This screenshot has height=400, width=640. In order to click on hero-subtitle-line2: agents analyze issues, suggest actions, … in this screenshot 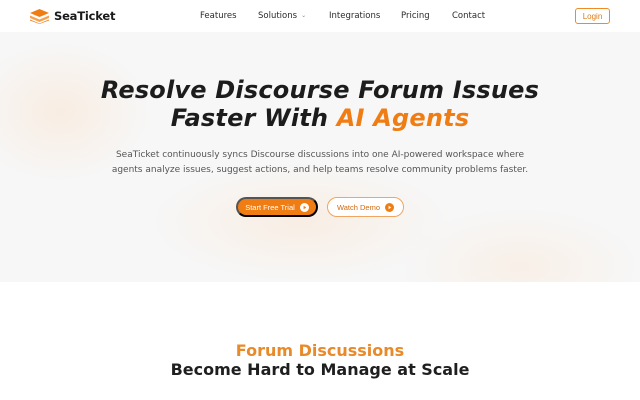, I will do `click(320, 170)`.